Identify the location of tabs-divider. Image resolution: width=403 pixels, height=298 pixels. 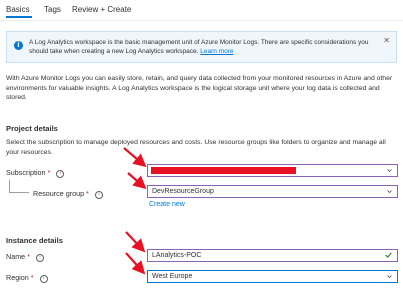
(201, 20).